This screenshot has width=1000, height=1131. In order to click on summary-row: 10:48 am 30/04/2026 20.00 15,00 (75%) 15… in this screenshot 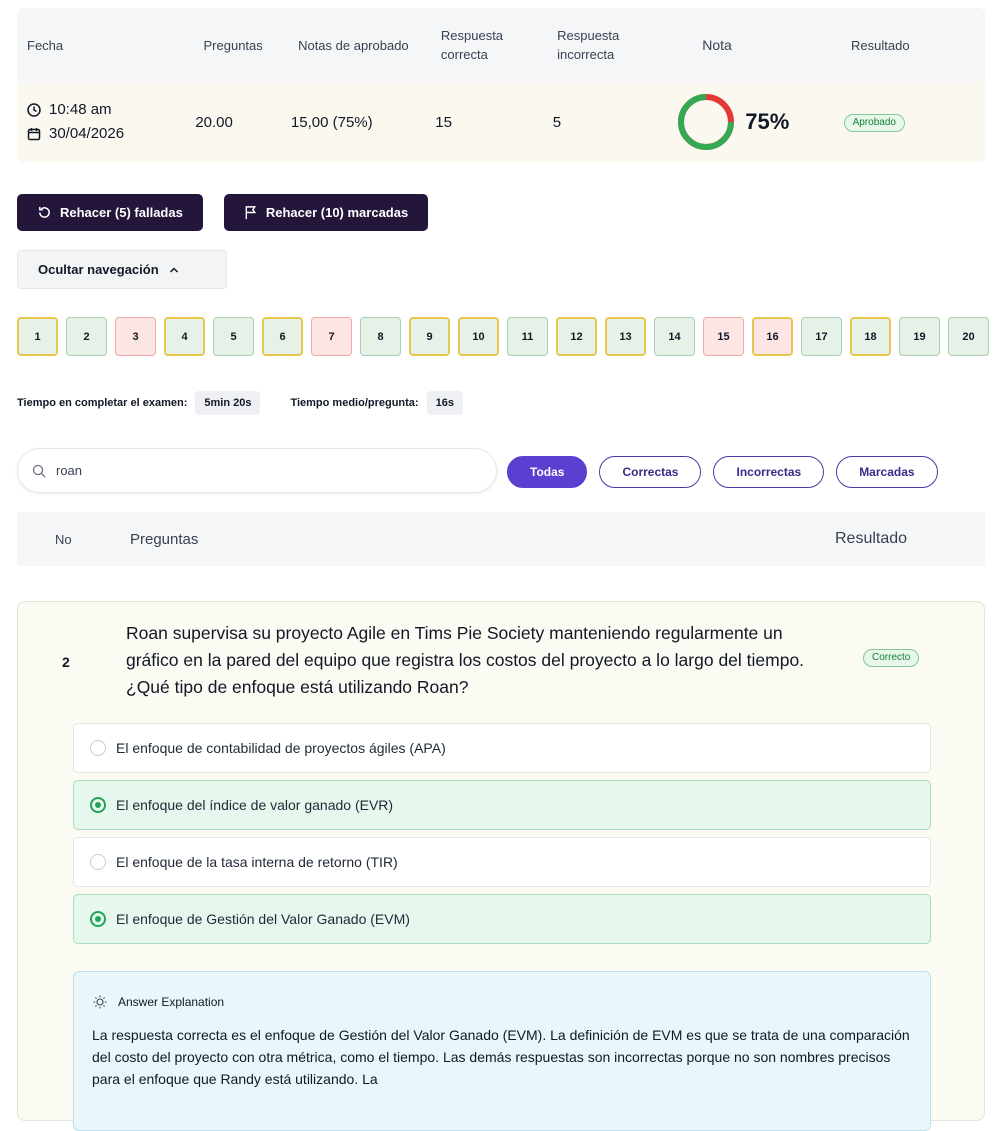, I will do `click(501, 122)`.